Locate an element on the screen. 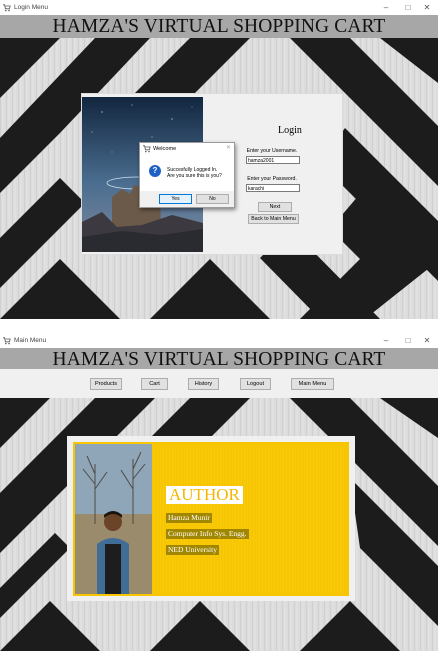 Image resolution: width=438 pixels, height=651 pixels. history-button: History is located at coordinates (203, 384).